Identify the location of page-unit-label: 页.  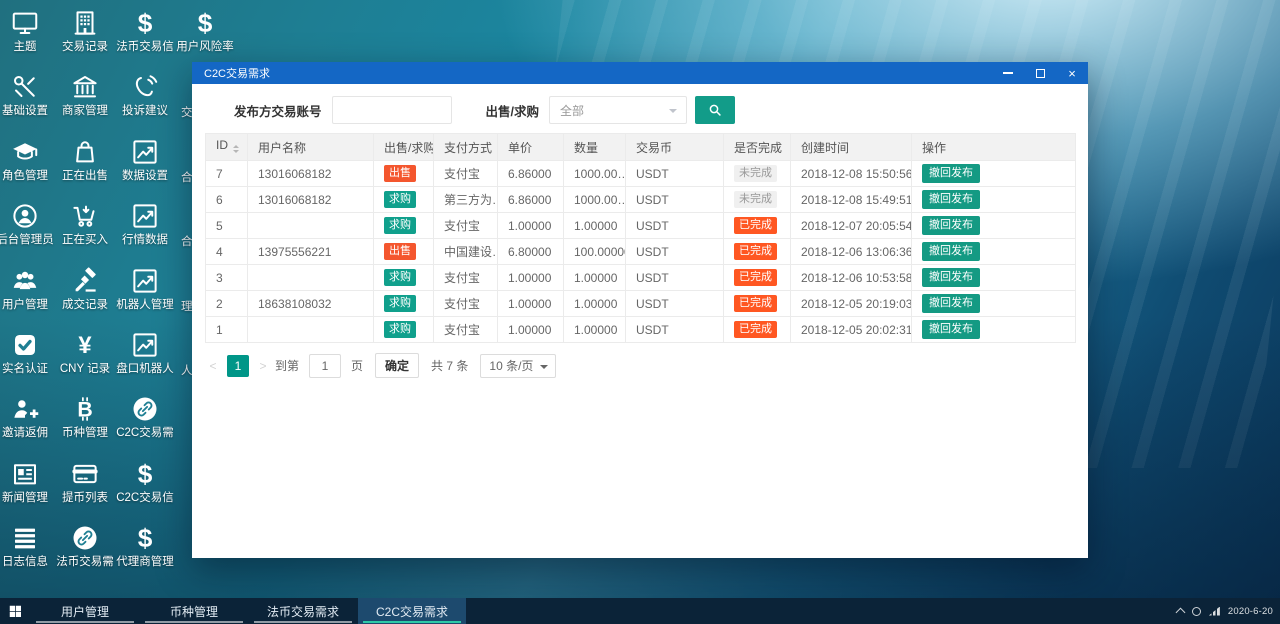
(357, 366).